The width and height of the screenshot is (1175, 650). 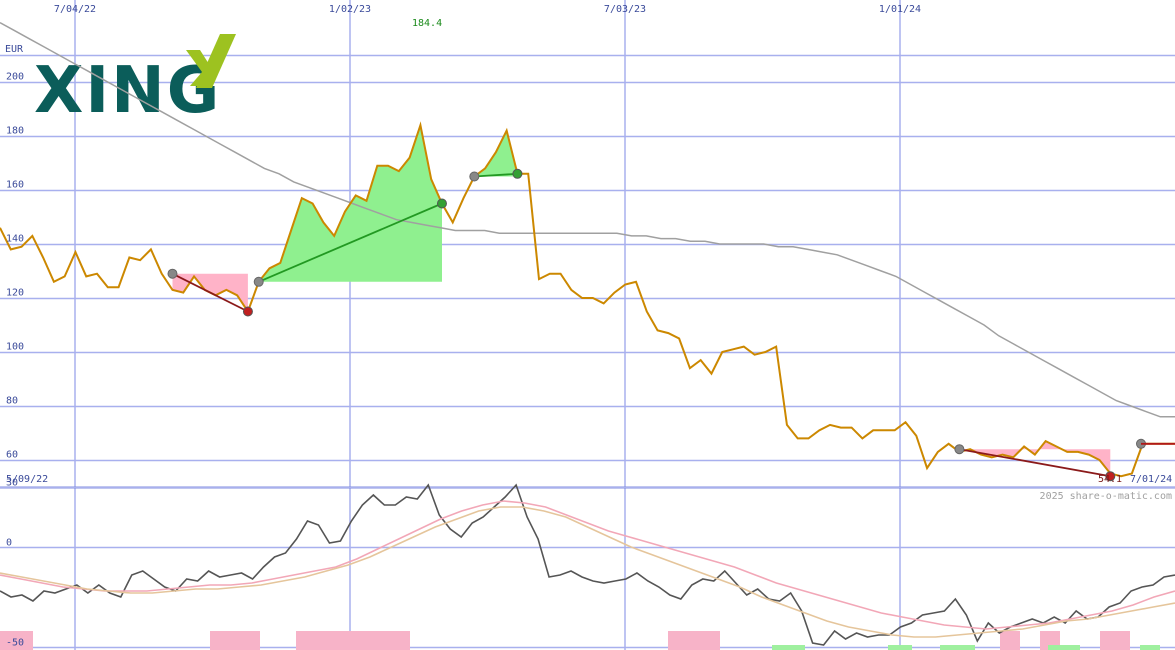 What do you see at coordinates (427, 23) in the screenshot?
I see `max-value-label: 184.4` at bounding box center [427, 23].